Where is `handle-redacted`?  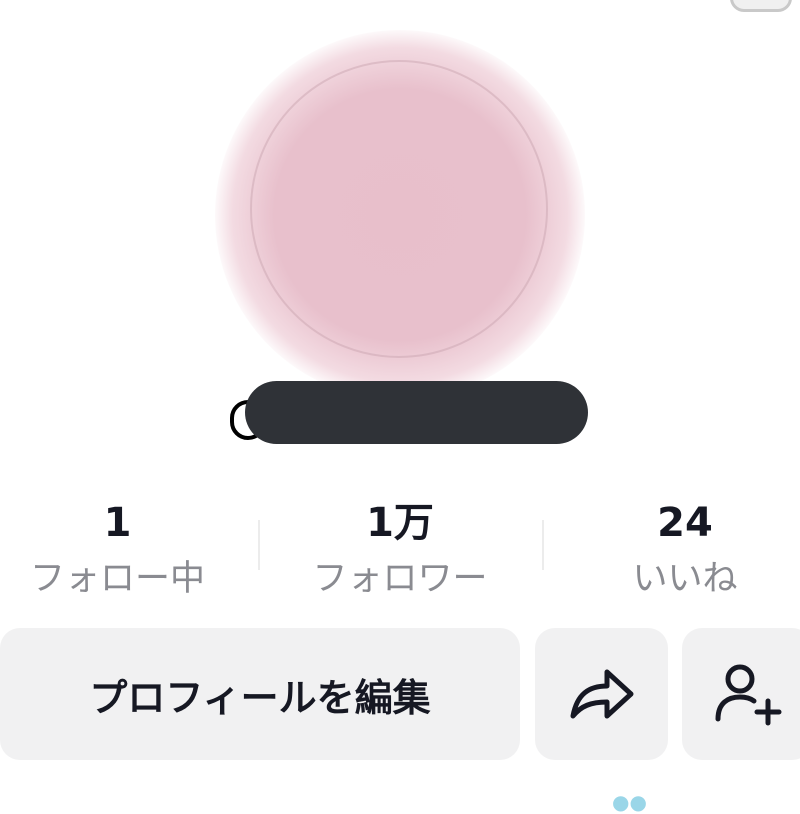 handle-redacted is located at coordinates (416, 412).